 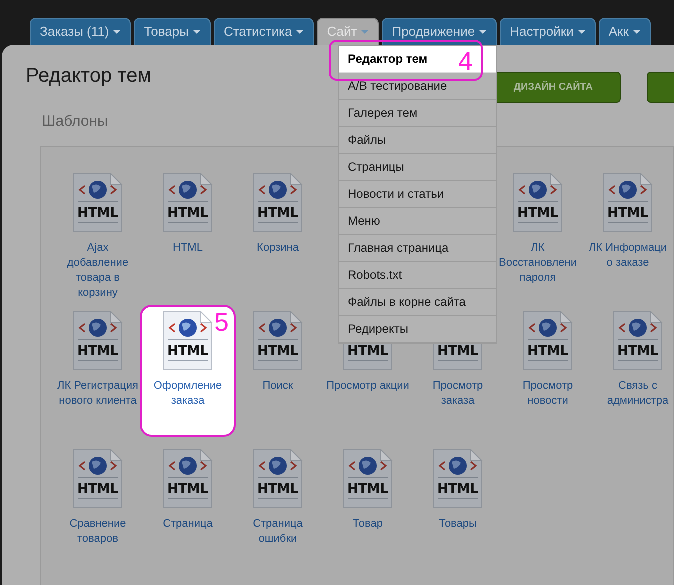 I want to click on menu-item: Страницы, so click(x=417, y=167).